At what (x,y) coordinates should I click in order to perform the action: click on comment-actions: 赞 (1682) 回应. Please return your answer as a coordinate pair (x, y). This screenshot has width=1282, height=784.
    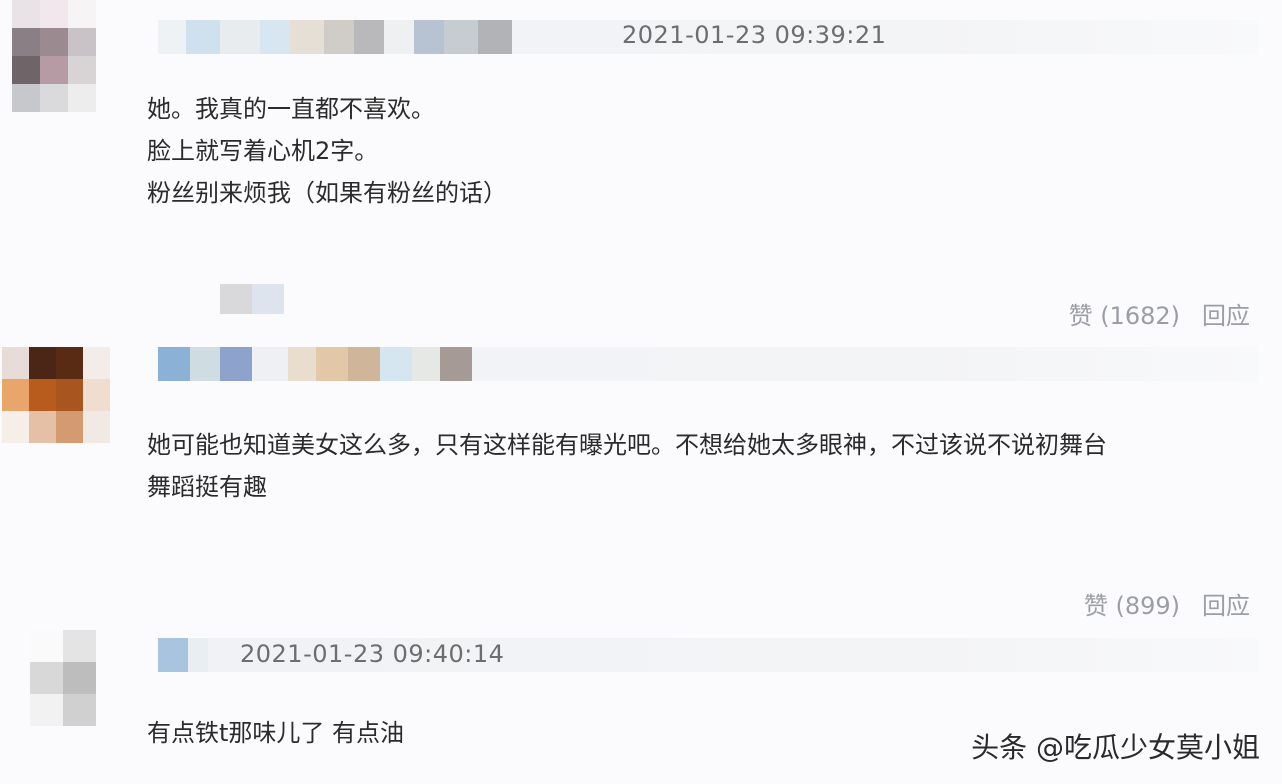
    Looking at the image, I should click on (1159, 313).